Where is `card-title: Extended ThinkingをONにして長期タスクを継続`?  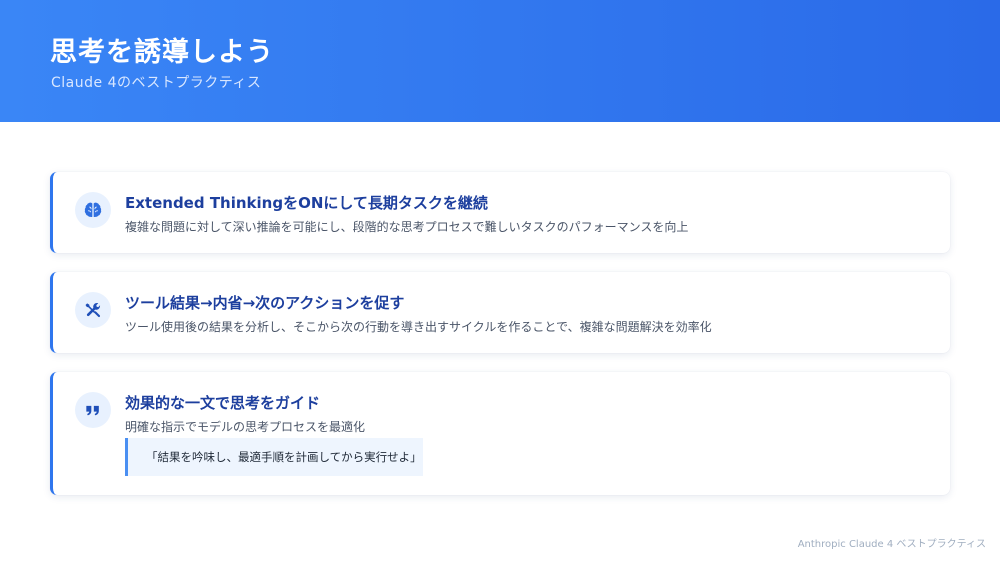
card-title: Extended ThinkingをONにして長期タスクを継続 is located at coordinates (306, 203).